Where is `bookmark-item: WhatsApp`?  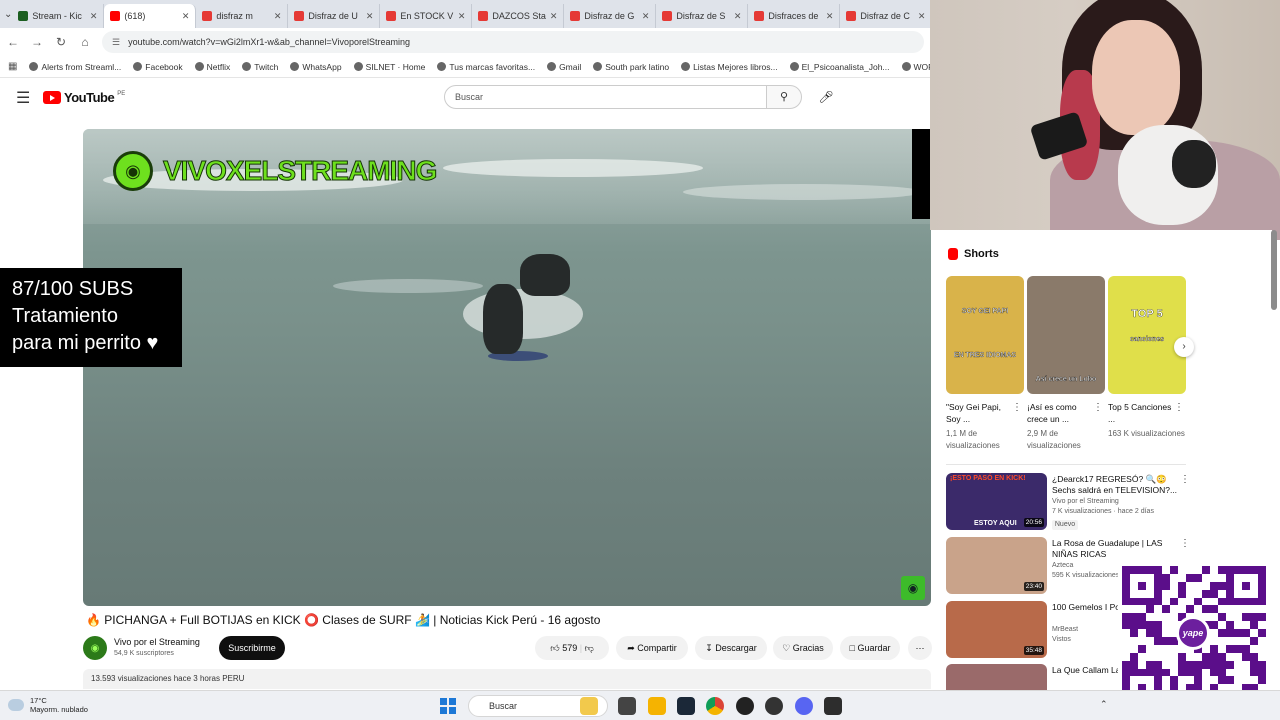
bookmark-item: WhatsApp is located at coordinates (316, 67).